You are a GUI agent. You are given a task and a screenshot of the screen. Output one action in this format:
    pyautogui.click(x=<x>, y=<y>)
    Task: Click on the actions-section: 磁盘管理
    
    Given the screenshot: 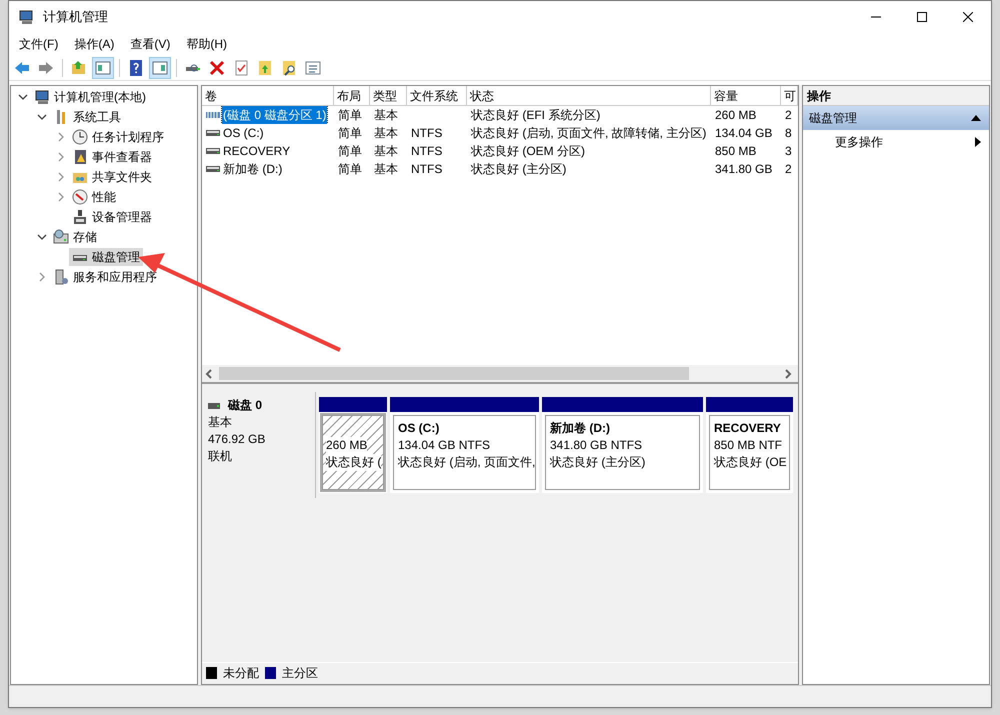 What is the action you would take?
    pyautogui.click(x=896, y=118)
    